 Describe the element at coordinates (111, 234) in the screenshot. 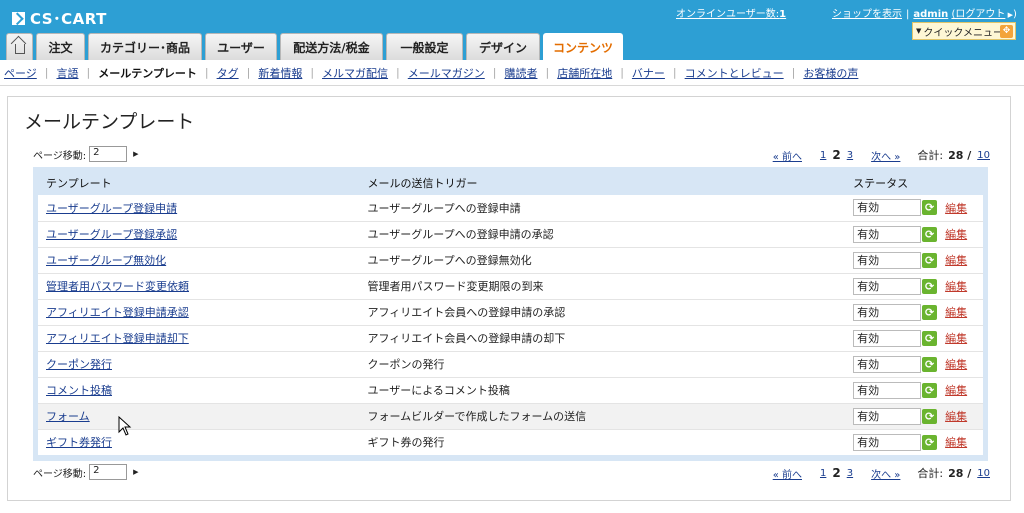

I see `template-link: ユーザーグループ登録承認` at that location.